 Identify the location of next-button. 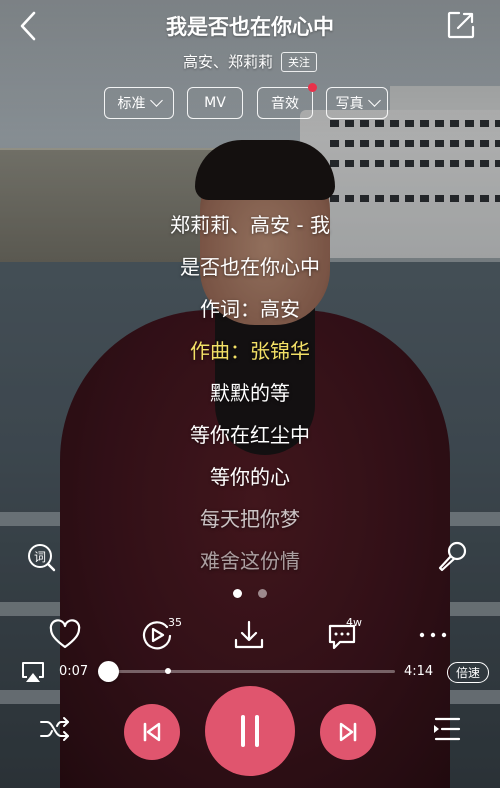
(348, 732).